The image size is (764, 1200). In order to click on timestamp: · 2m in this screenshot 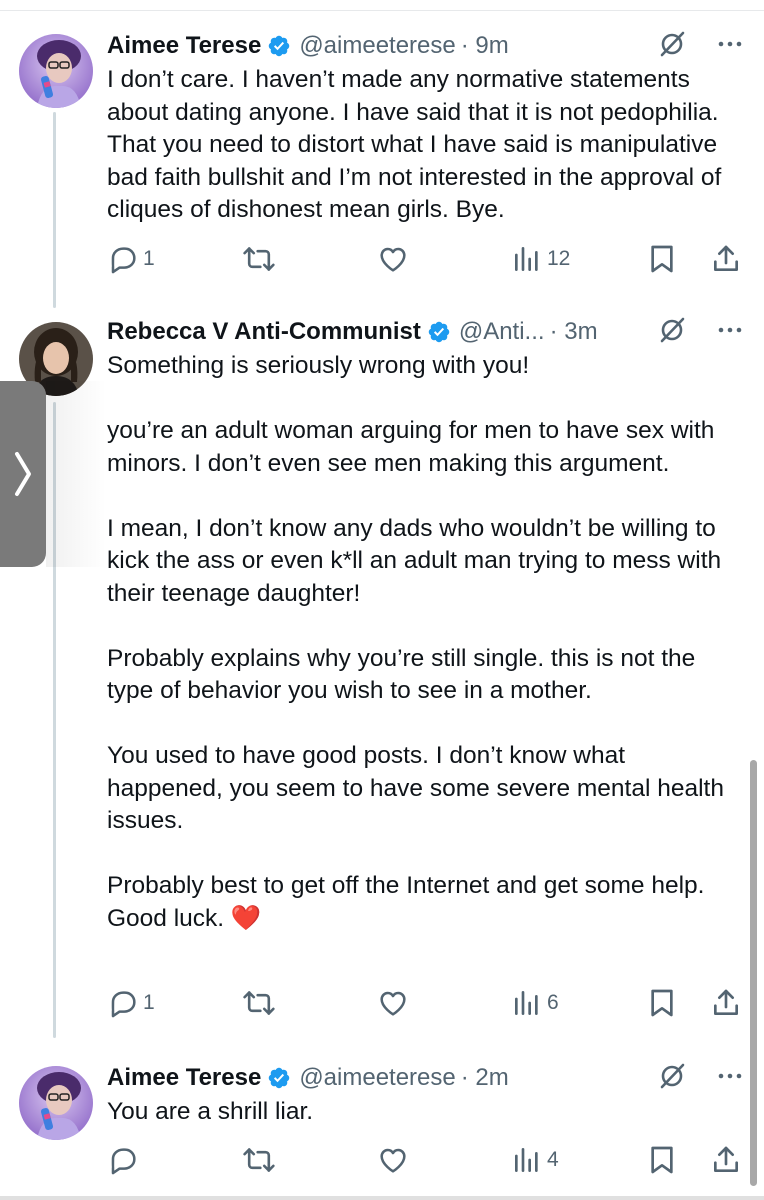, I will do `click(485, 1078)`.